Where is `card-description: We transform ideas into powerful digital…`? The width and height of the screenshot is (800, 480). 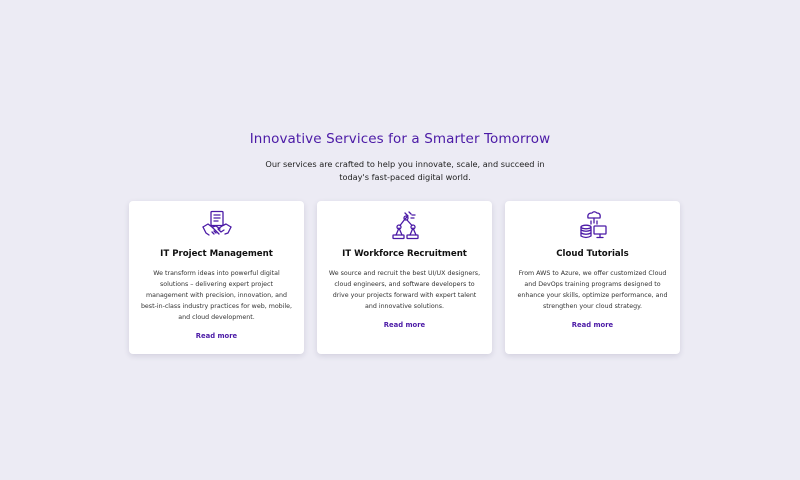
card-description: We transform ideas into powerful digital… is located at coordinates (216, 295).